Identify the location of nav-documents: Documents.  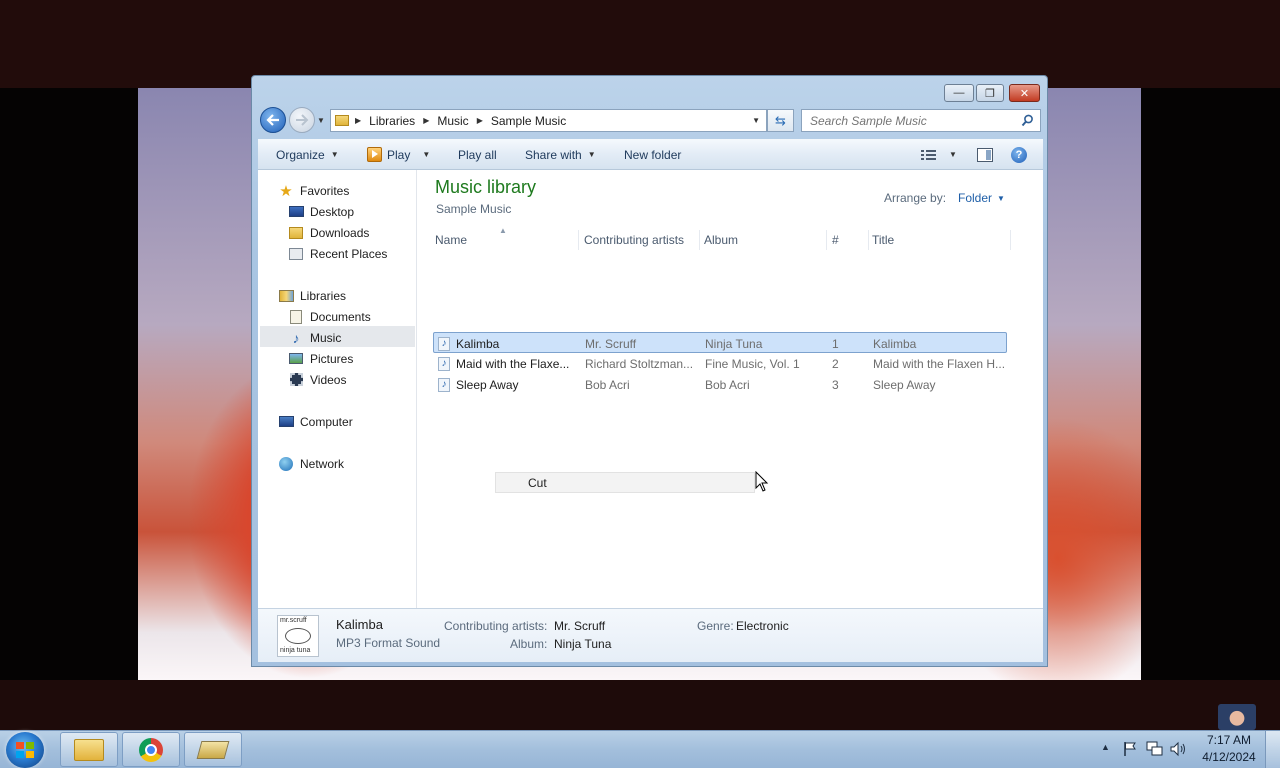
(329, 316).